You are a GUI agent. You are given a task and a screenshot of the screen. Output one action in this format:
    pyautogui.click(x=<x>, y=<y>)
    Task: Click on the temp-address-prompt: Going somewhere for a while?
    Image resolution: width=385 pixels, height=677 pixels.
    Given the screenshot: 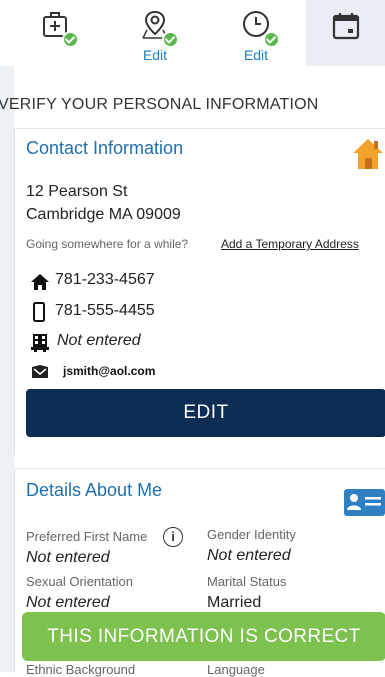 What is the action you would take?
    pyautogui.click(x=107, y=244)
    